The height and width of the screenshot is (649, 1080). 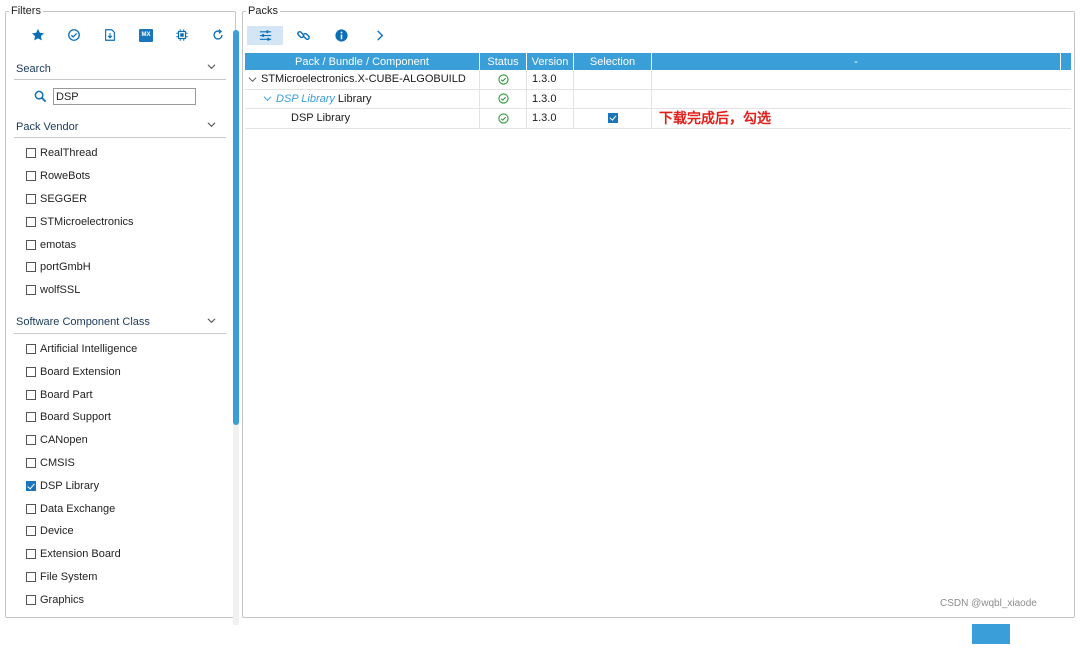 I want to click on component-name: DSP Library, so click(x=321, y=118).